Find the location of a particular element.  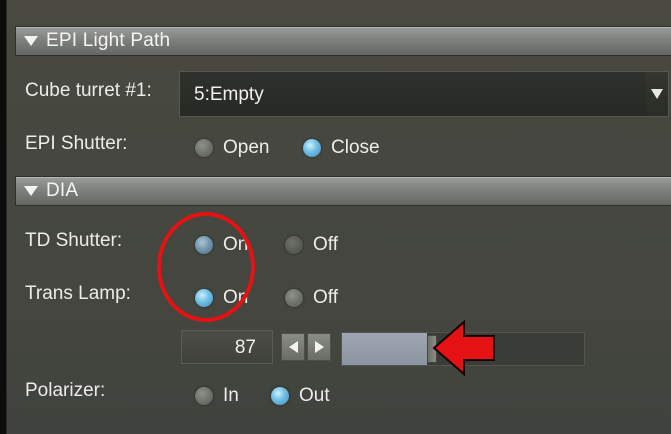

epi-shutter-open-radio: Open is located at coordinates (232, 148).